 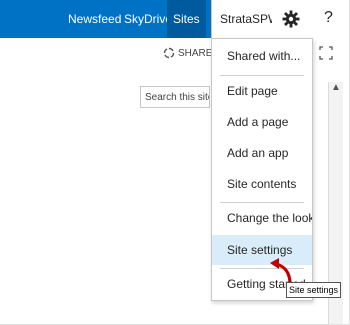 What do you see at coordinates (262, 184) in the screenshot?
I see `menu-item-site-contents: Site contents` at bounding box center [262, 184].